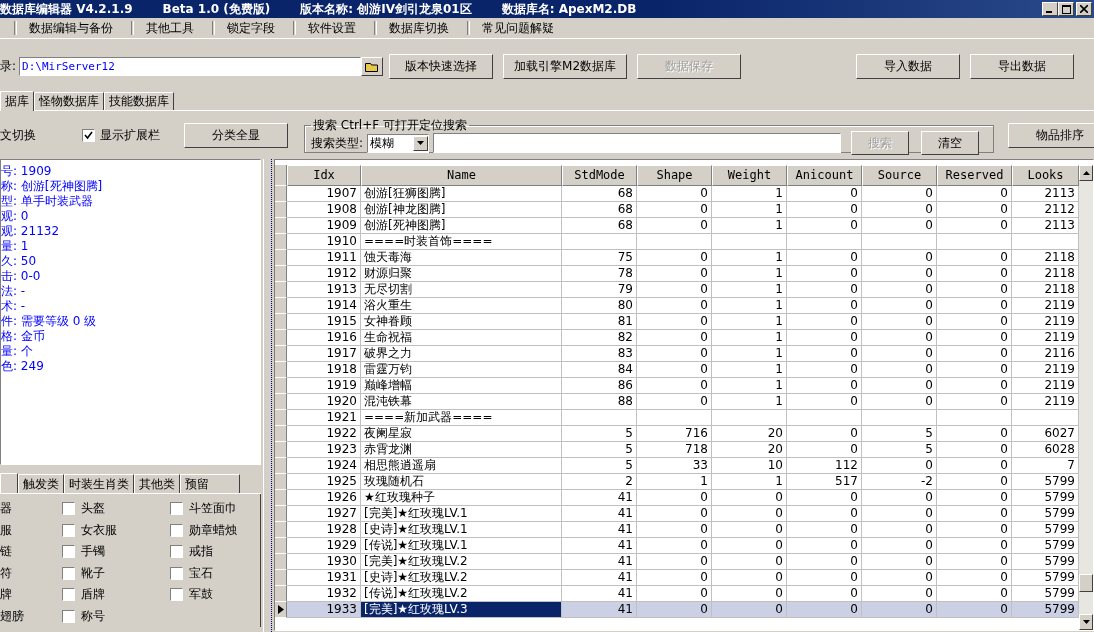 Image resolution: width=1094 pixels, height=632 pixels. Describe the element at coordinates (899, 434) in the screenshot. I see `table-cell: 5` at that location.